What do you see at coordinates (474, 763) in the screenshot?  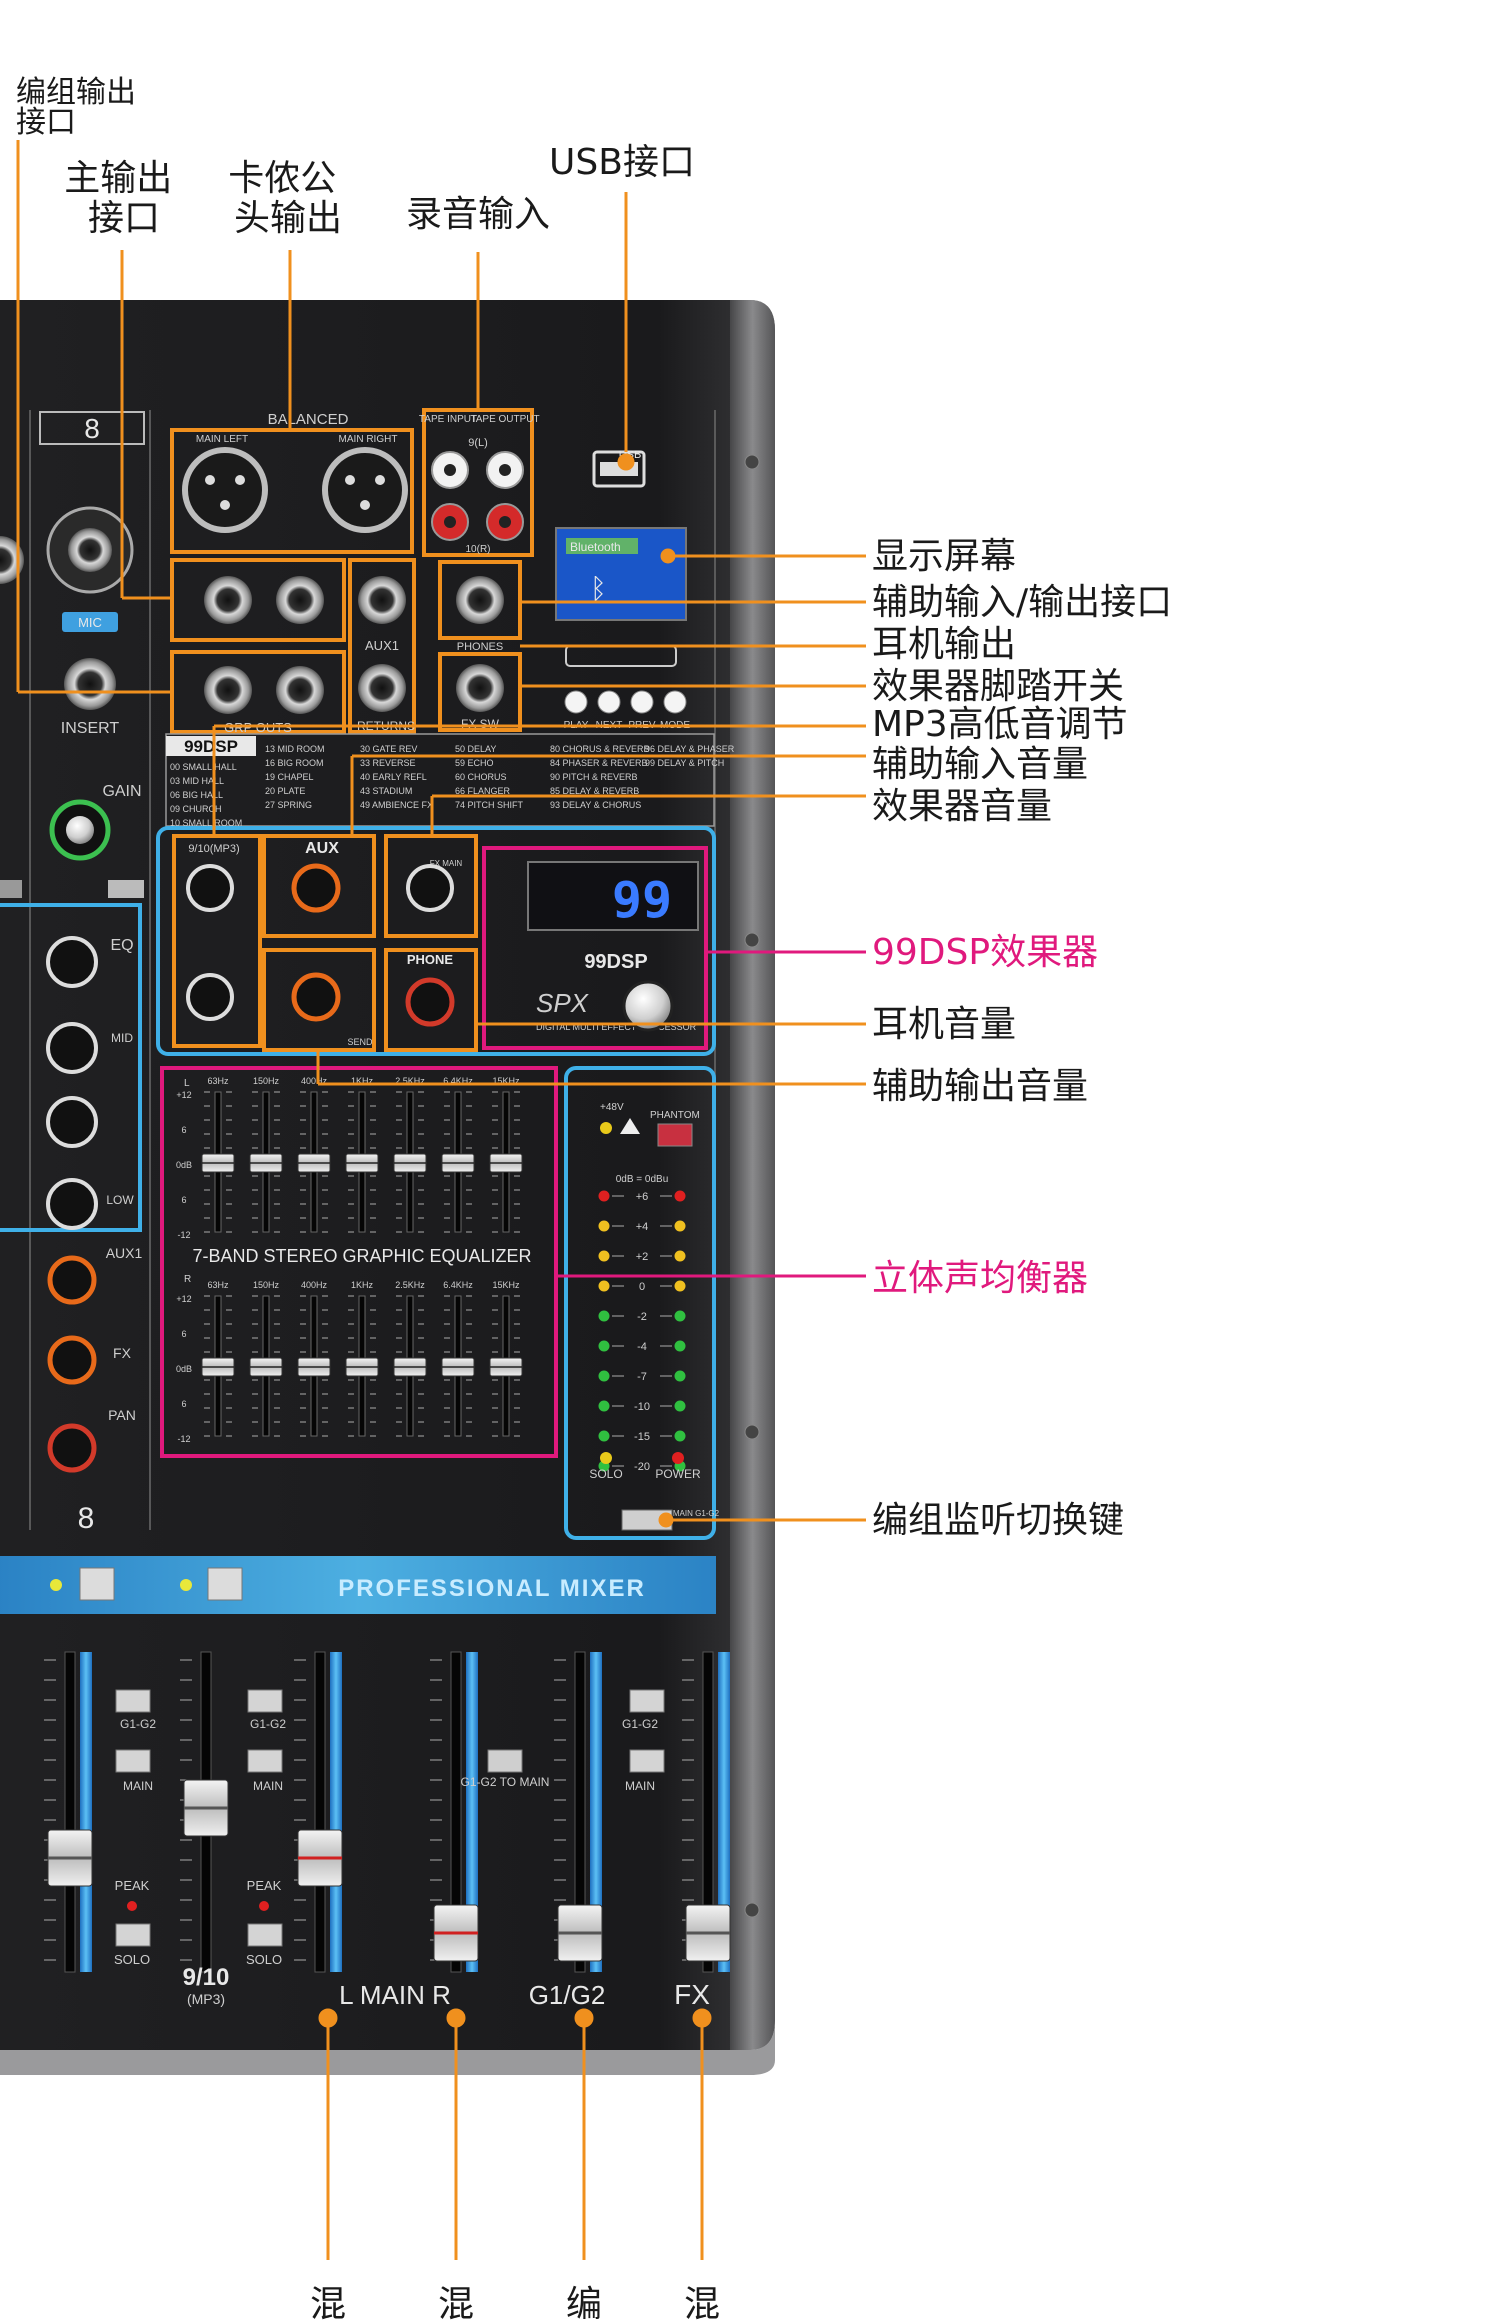 I see `dsp-preset-16: 59 ECHO` at bounding box center [474, 763].